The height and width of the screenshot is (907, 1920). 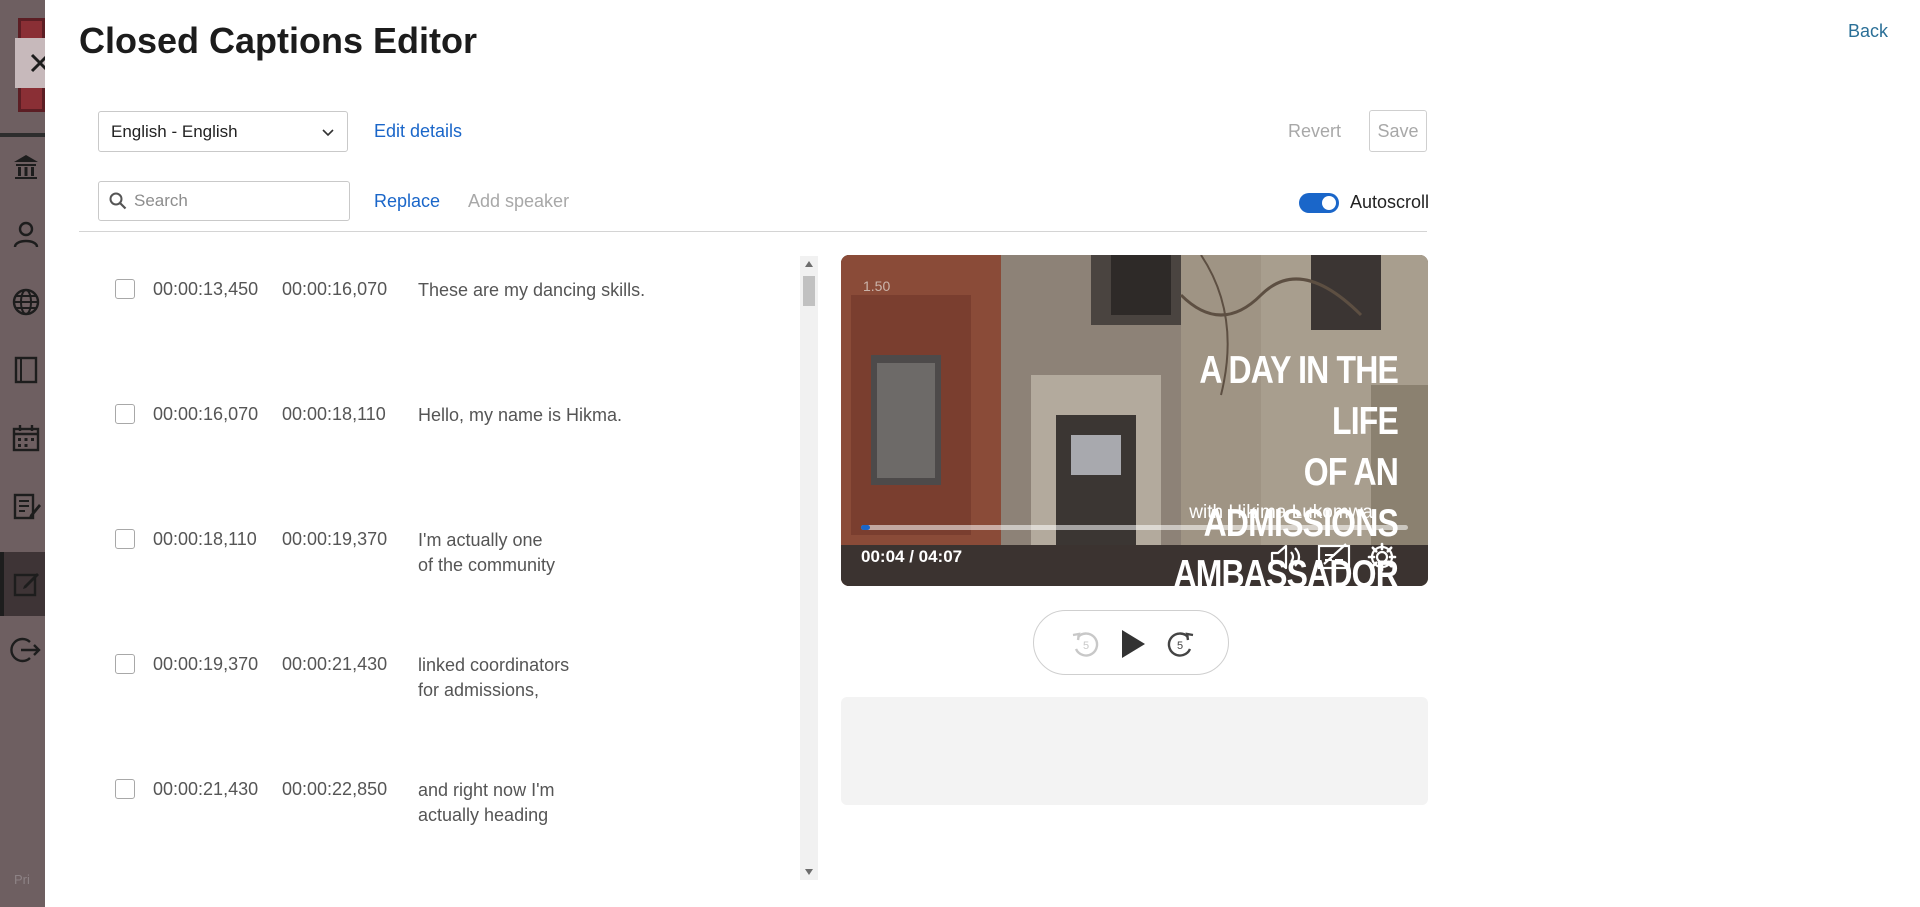 What do you see at coordinates (2, 584) in the screenshot?
I see `active-indicator` at bounding box center [2, 584].